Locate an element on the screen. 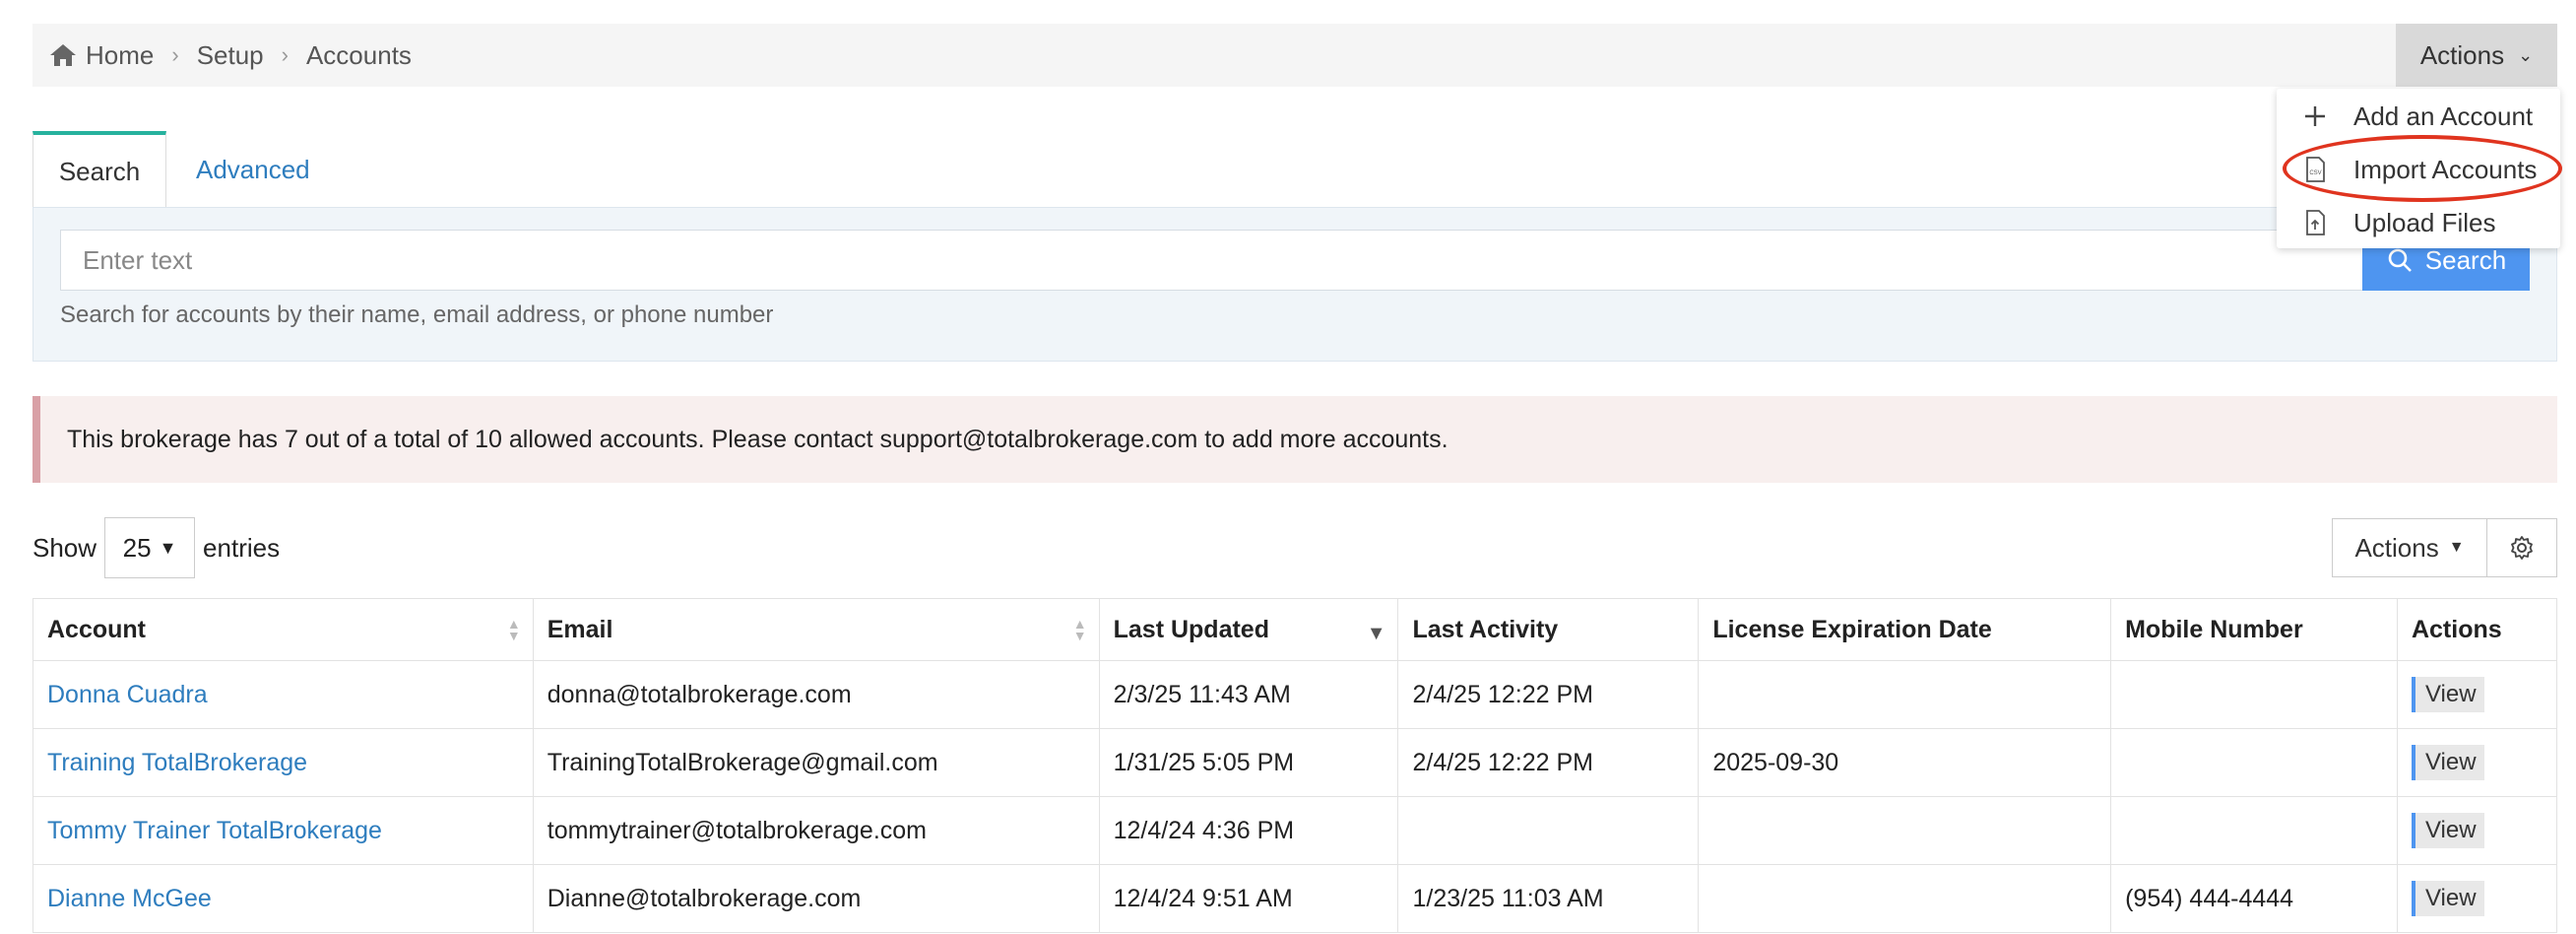 The height and width of the screenshot is (934, 2576). column-header-account: Account ▲ ▼ is located at coordinates (283, 629).